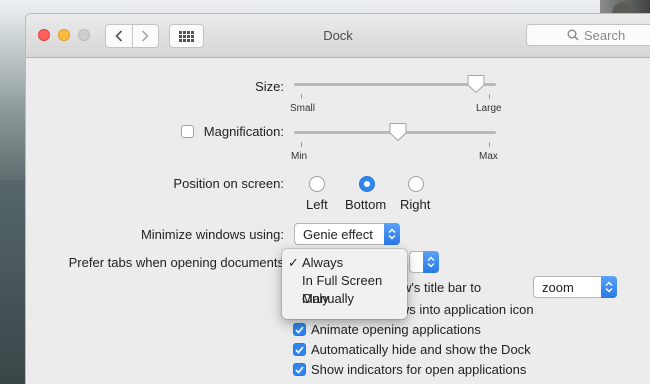  I want to click on position-bottom-radio, so click(367, 184).